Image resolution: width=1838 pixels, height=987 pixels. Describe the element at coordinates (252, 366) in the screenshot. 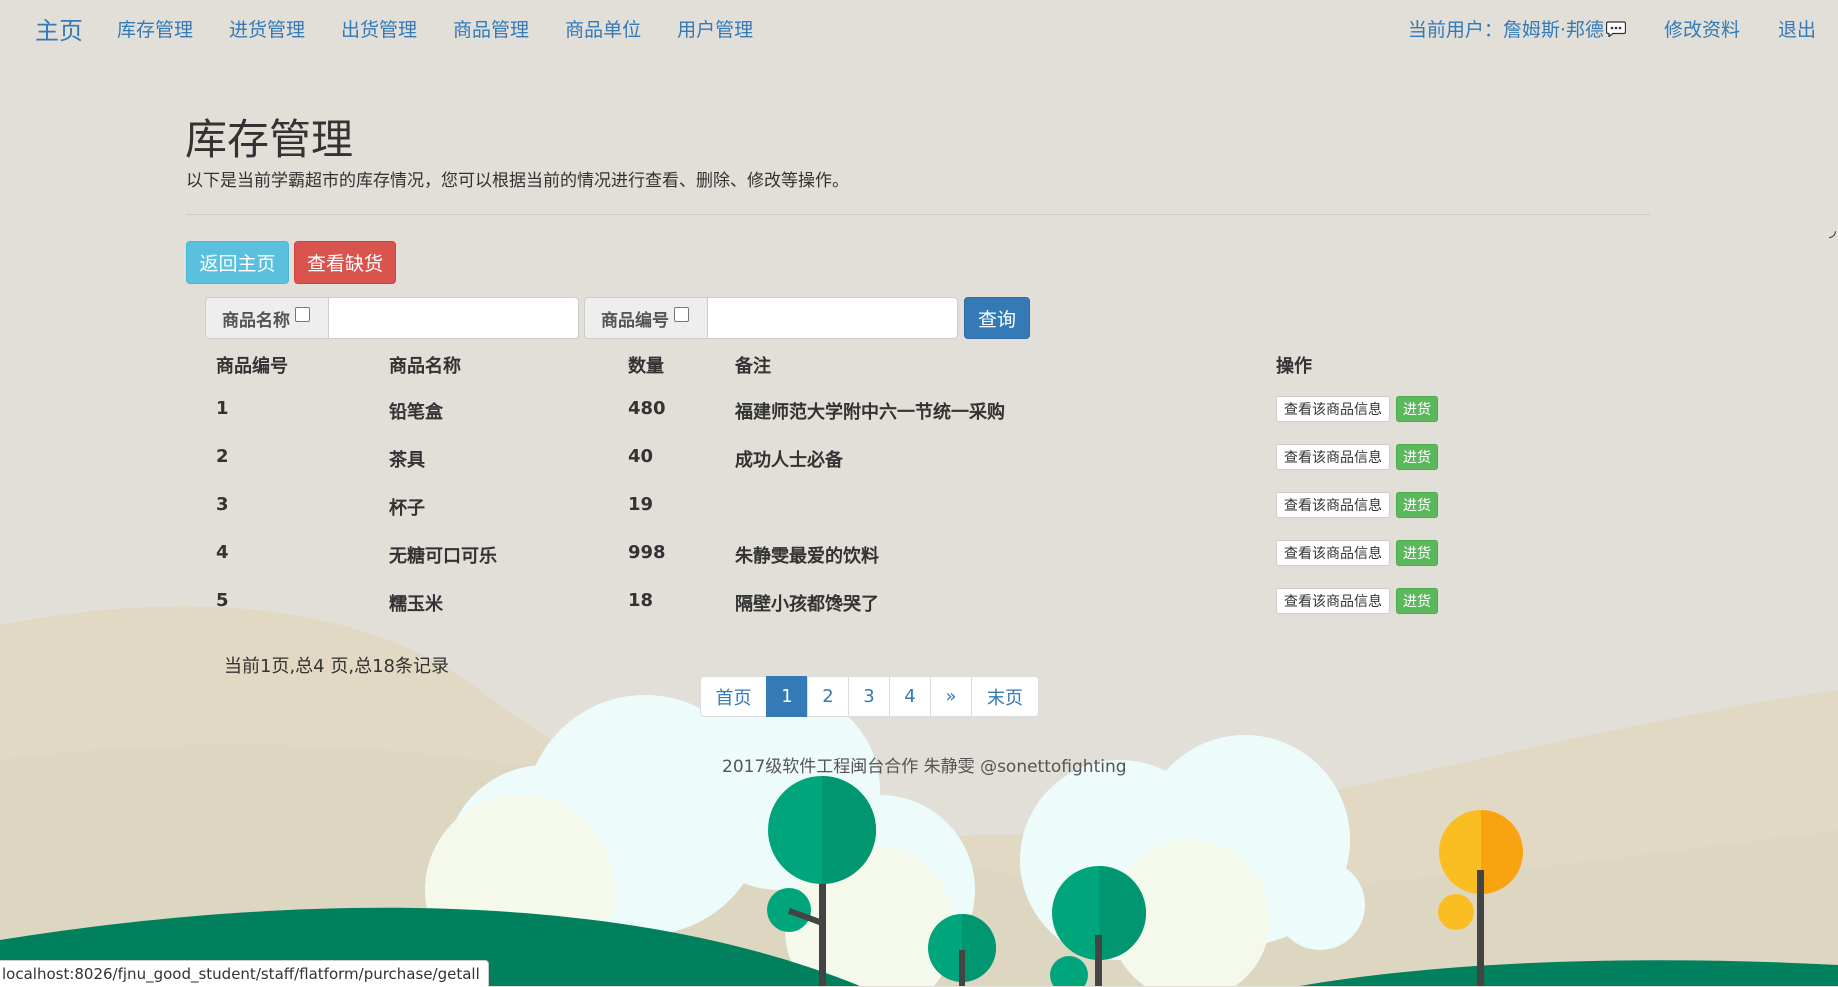

I see `header-product-id: 商品编号` at that location.